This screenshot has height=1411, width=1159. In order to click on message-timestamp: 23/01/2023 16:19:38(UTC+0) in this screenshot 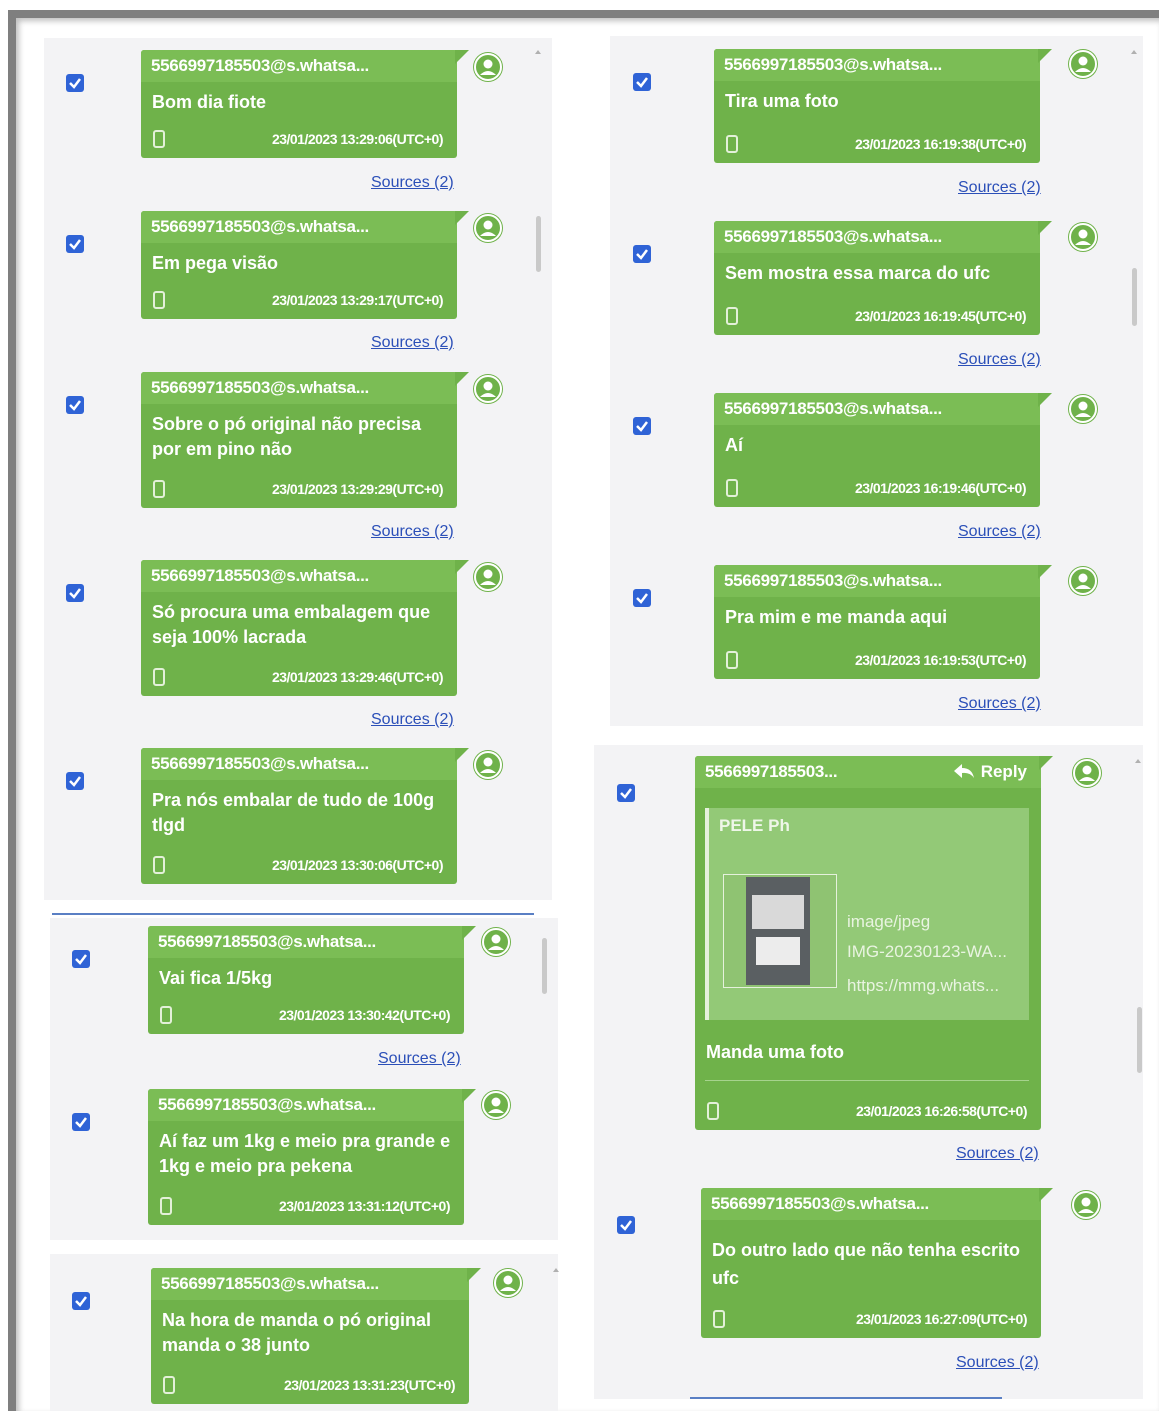, I will do `click(940, 144)`.